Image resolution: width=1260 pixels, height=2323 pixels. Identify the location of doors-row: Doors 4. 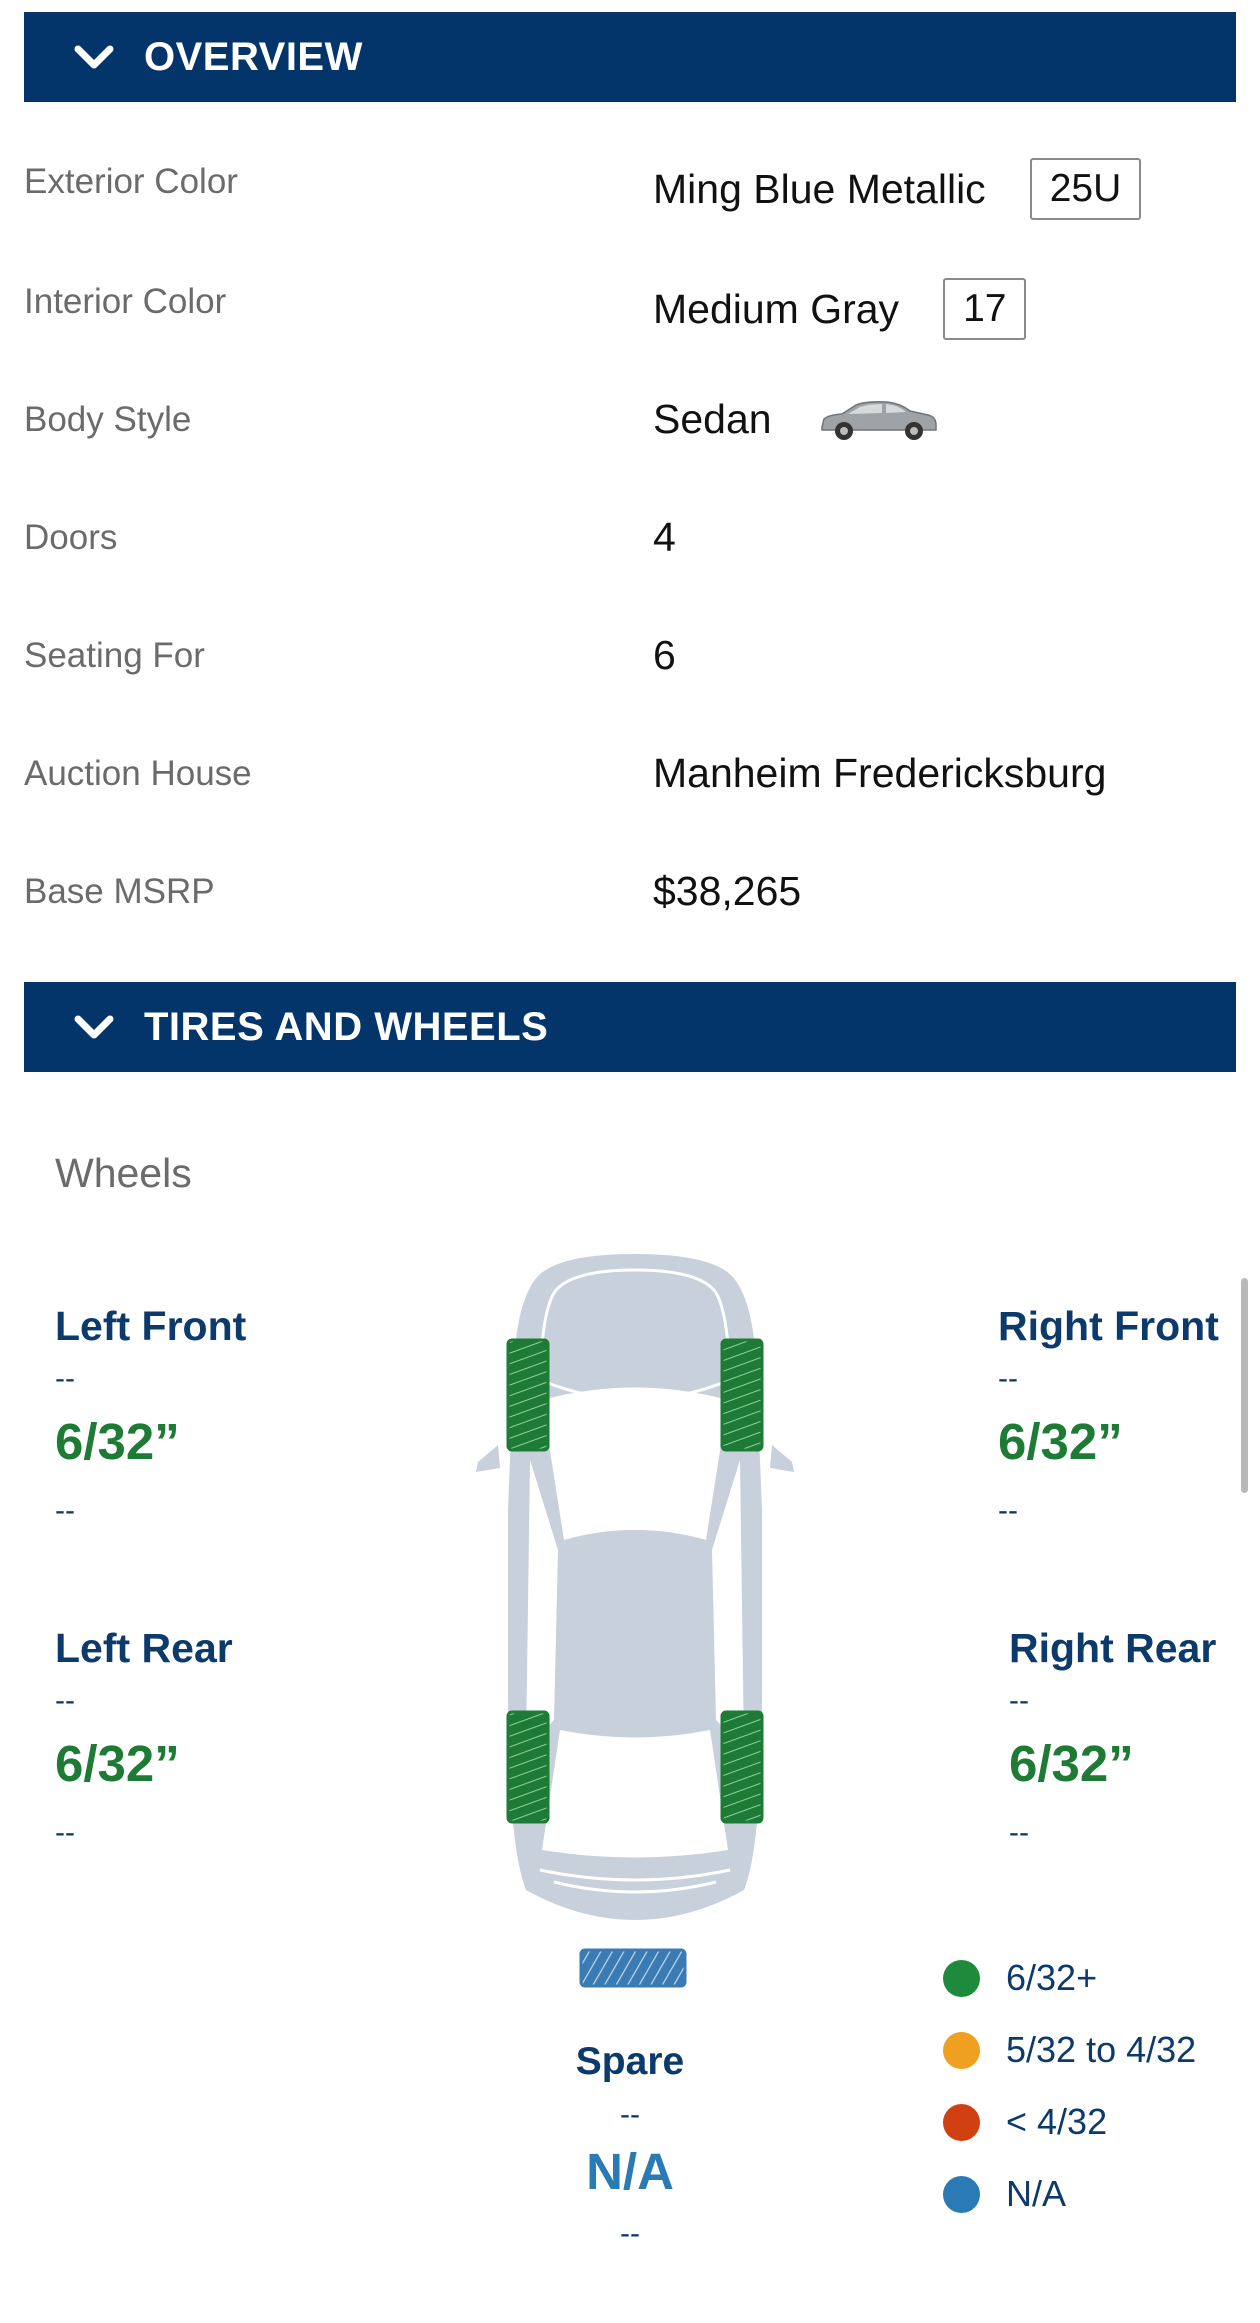
(630, 536).